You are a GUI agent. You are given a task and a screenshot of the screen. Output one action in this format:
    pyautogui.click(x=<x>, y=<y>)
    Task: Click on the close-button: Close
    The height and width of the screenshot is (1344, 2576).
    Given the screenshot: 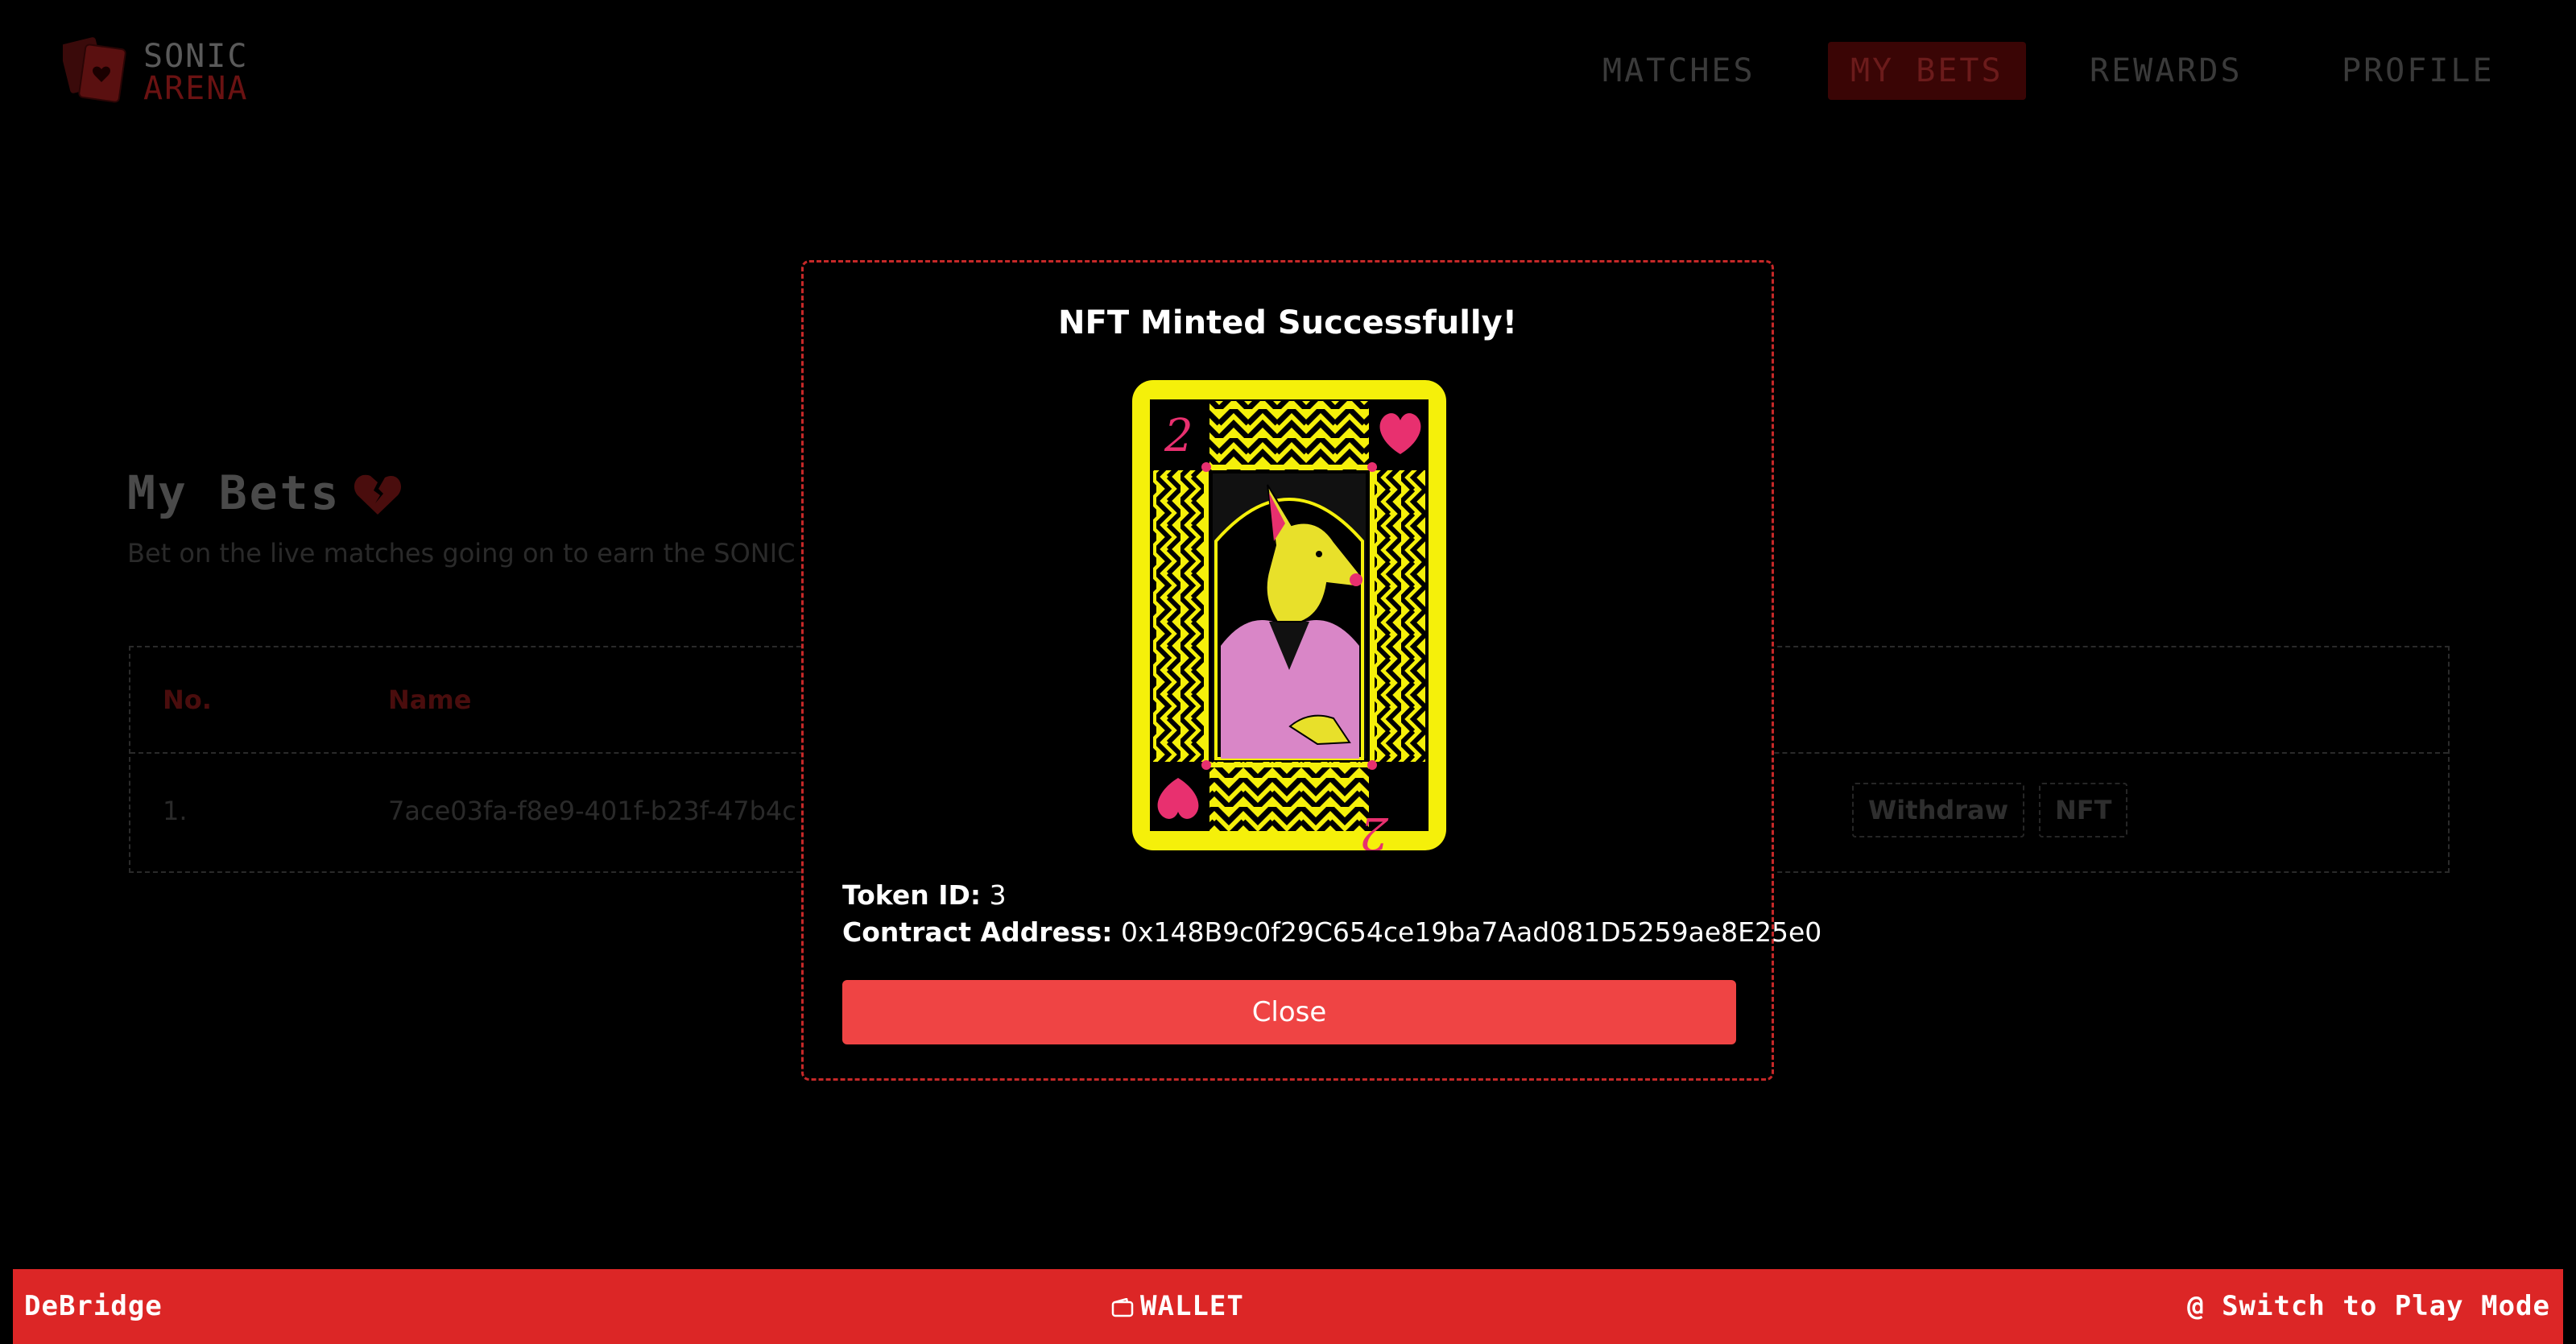 What is the action you would take?
    pyautogui.click(x=1289, y=1012)
    